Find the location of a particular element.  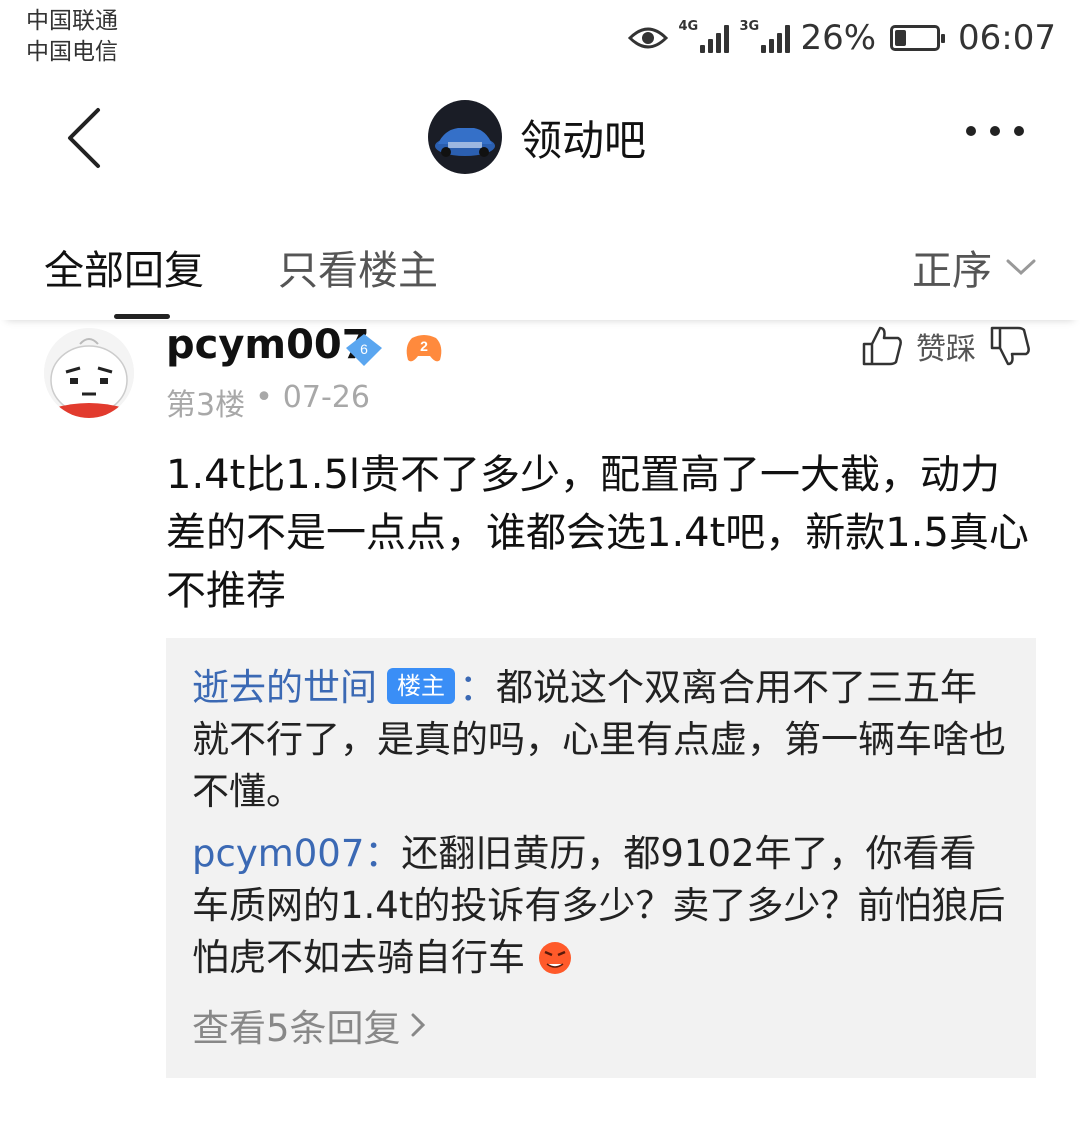

status-icons: 4G 3G 26% 06:07 is located at coordinates (842, 38).